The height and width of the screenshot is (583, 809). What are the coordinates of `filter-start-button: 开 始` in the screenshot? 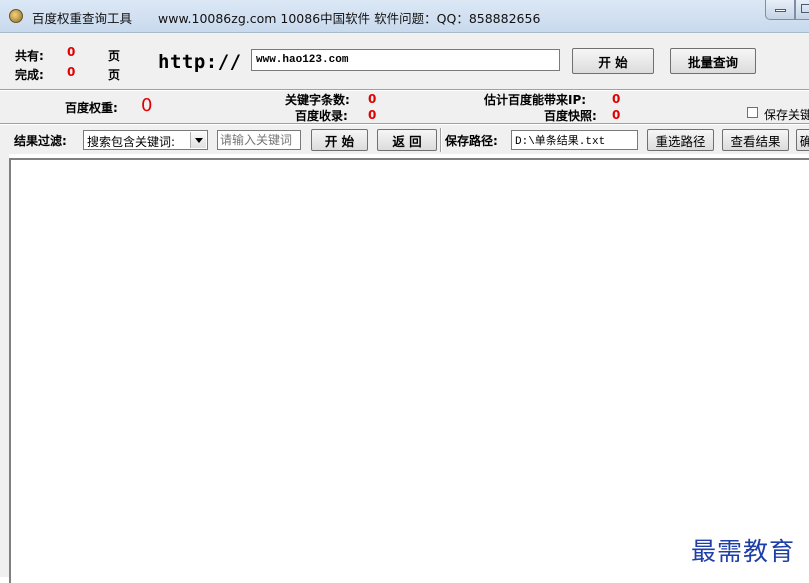 It's located at (339, 140).